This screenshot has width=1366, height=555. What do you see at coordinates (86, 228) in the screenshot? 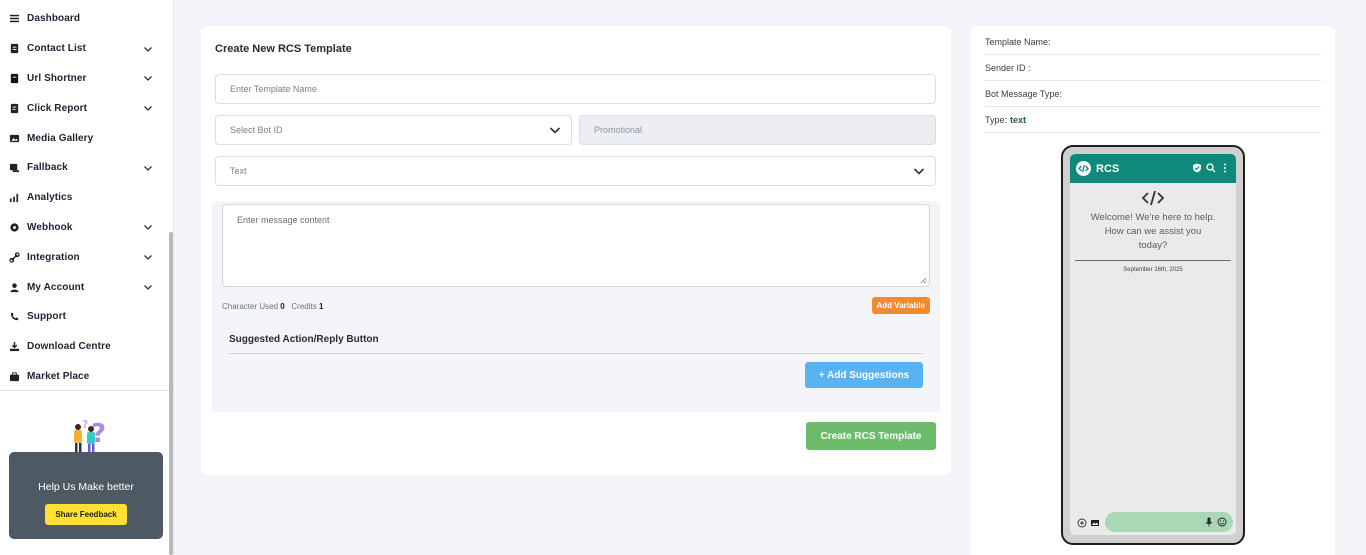
I see `sidebar-item-webhook: Webhook` at bounding box center [86, 228].